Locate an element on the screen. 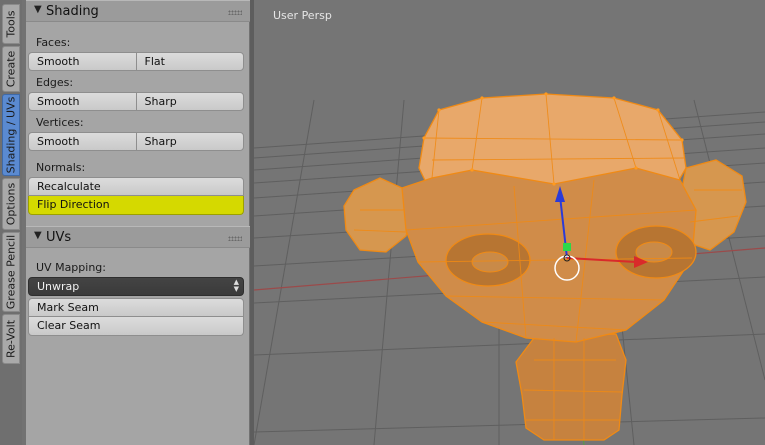 The width and height of the screenshot is (765, 445). faces-shading-row: Smooth Flat is located at coordinates (136, 61).